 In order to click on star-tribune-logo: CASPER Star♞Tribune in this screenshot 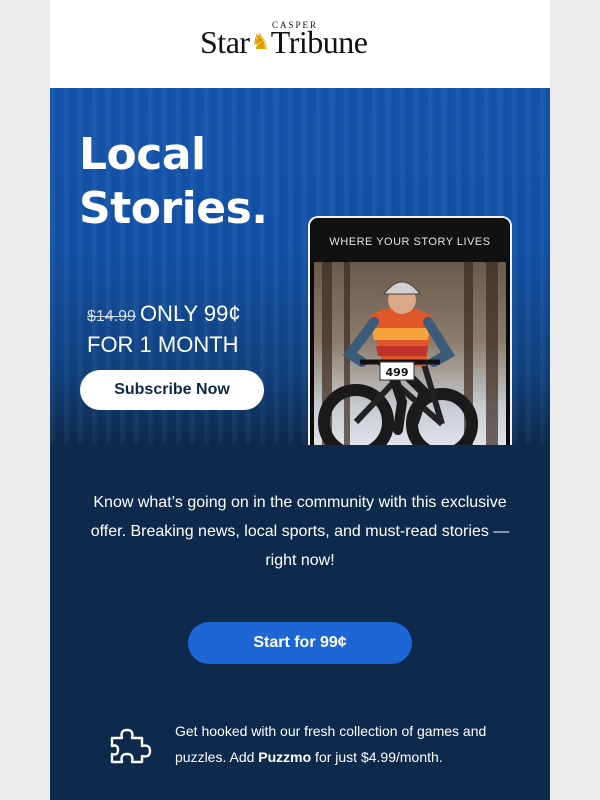, I will do `click(300, 39)`.